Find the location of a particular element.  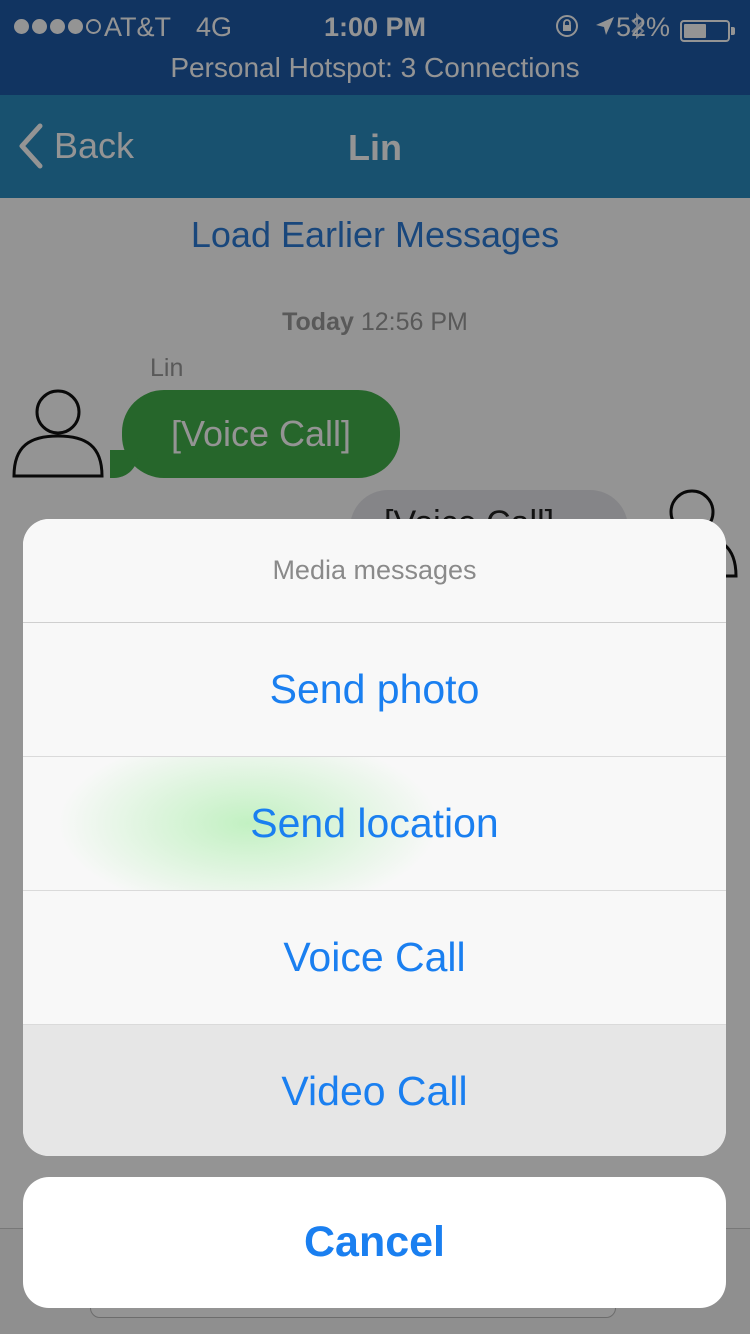

send-location-button: Send location is located at coordinates (374, 824).